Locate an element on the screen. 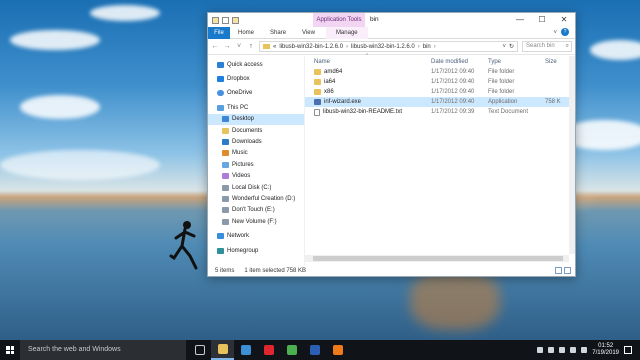  forward-button: → is located at coordinates (227, 46).